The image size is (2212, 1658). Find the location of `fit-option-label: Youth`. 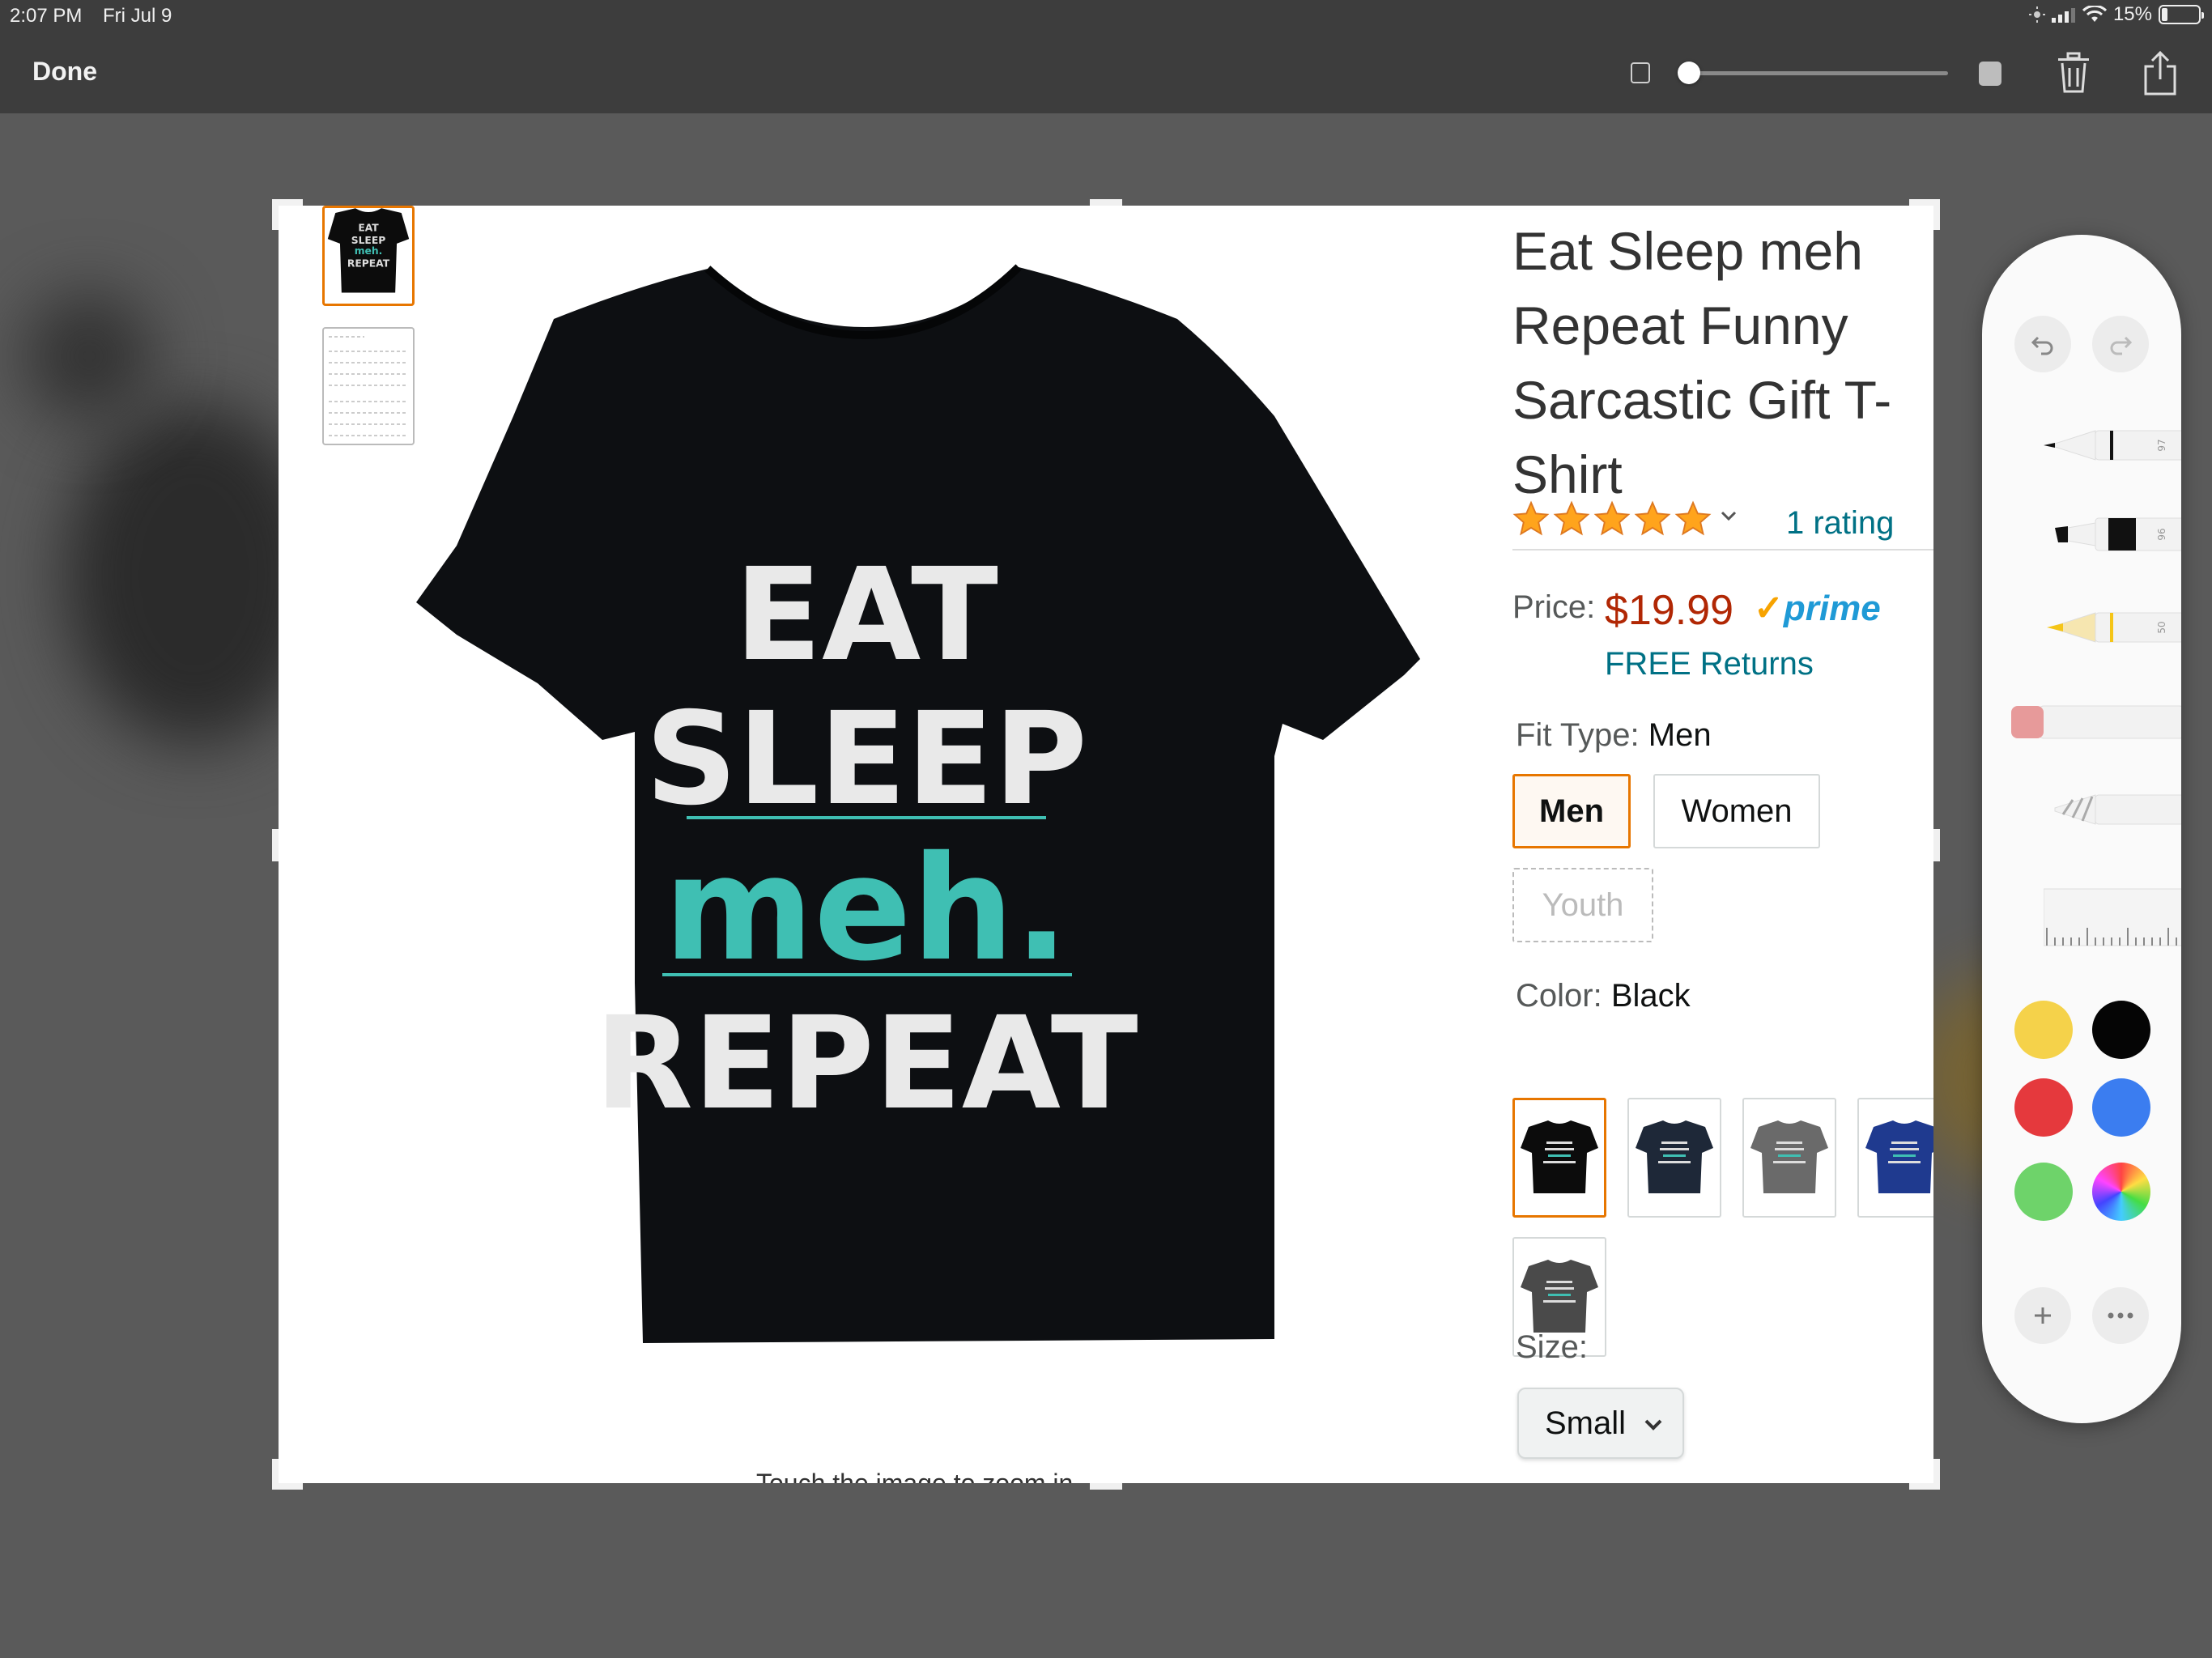

fit-option-label: Youth is located at coordinates (1583, 904).